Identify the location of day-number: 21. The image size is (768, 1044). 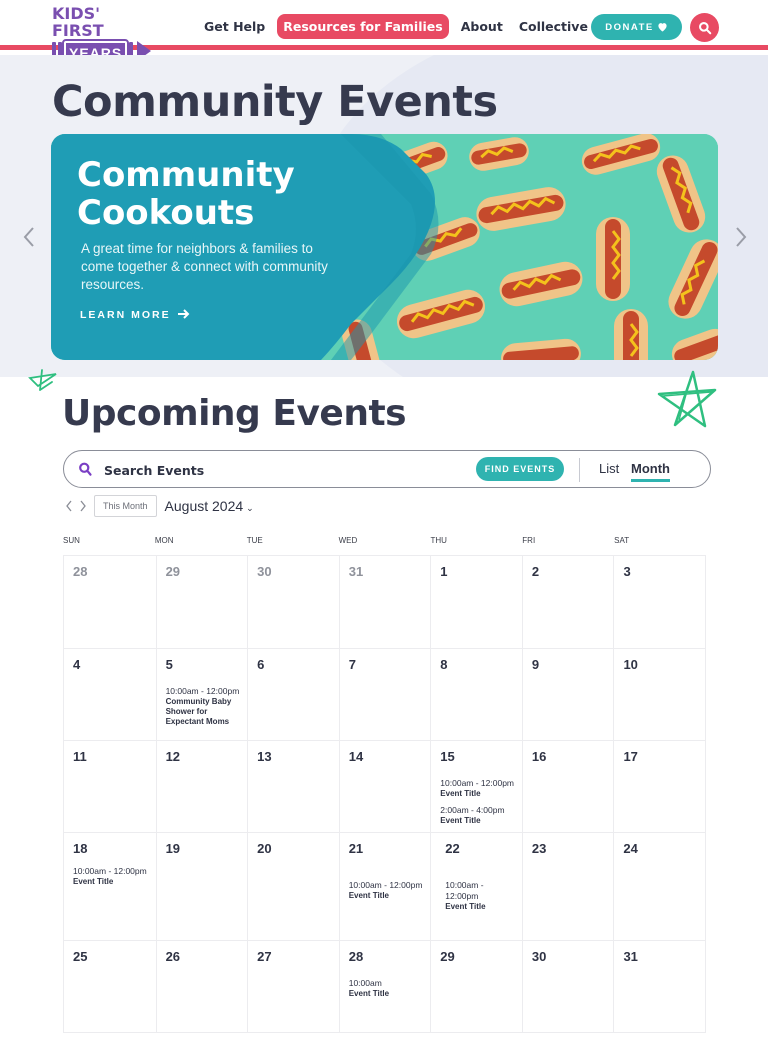
(356, 848).